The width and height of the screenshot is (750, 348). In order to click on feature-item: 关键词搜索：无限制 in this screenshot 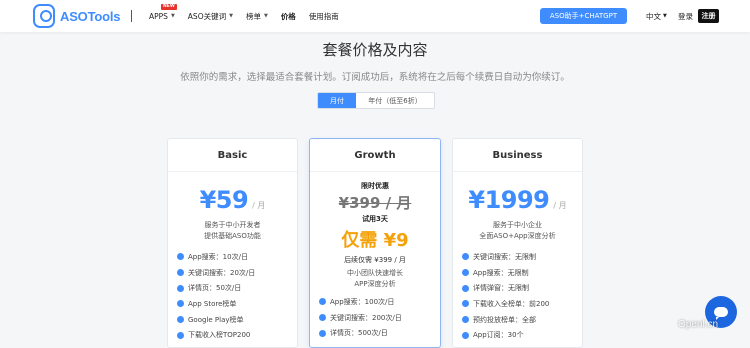, I will do `click(522, 257)`.